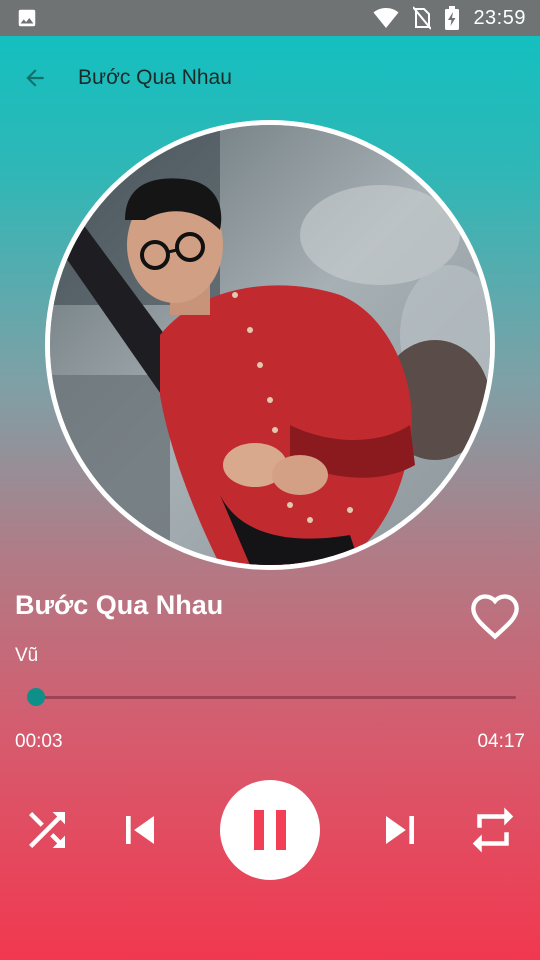 The image size is (540, 960). I want to click on status-bar: 23:59, so click(270, 18).